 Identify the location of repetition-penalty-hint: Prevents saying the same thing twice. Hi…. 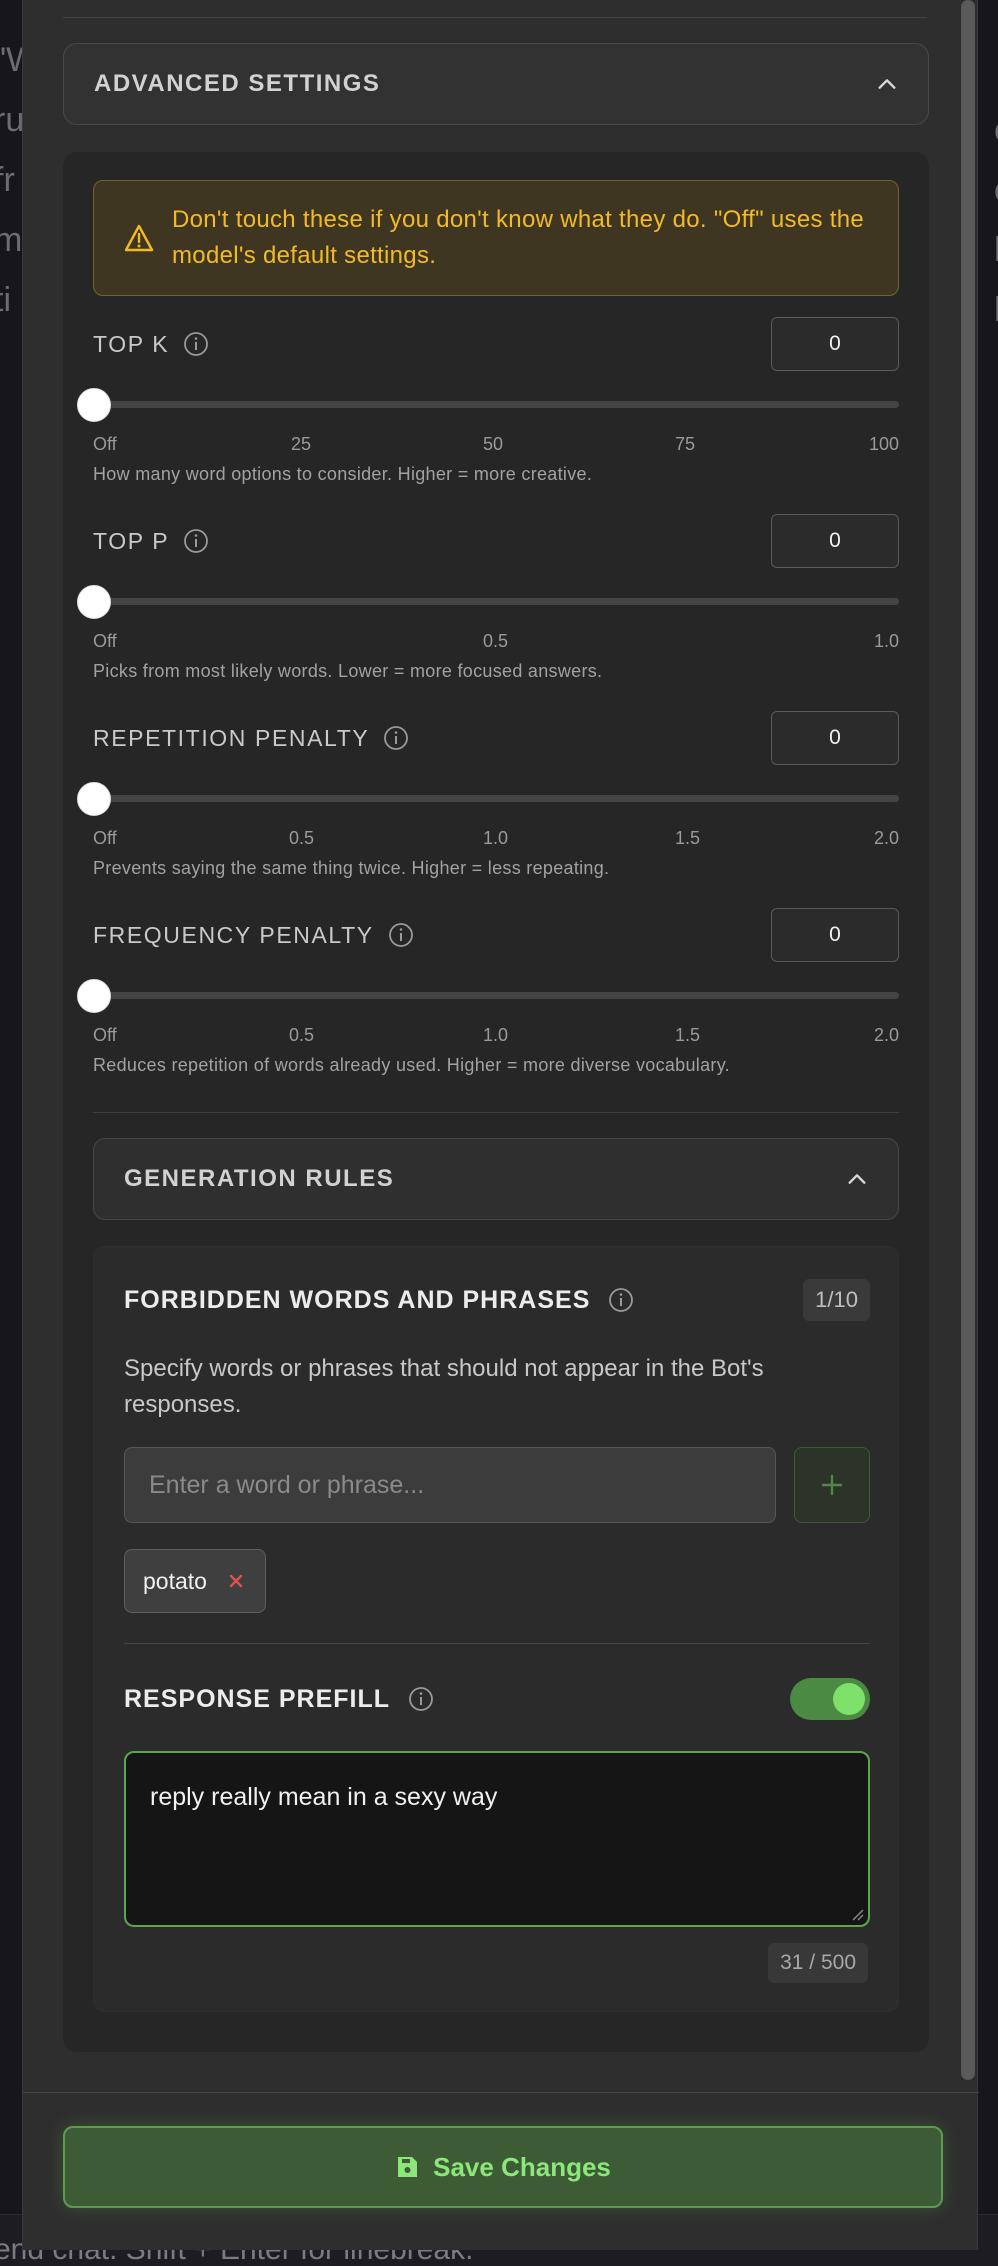
(351, 868).